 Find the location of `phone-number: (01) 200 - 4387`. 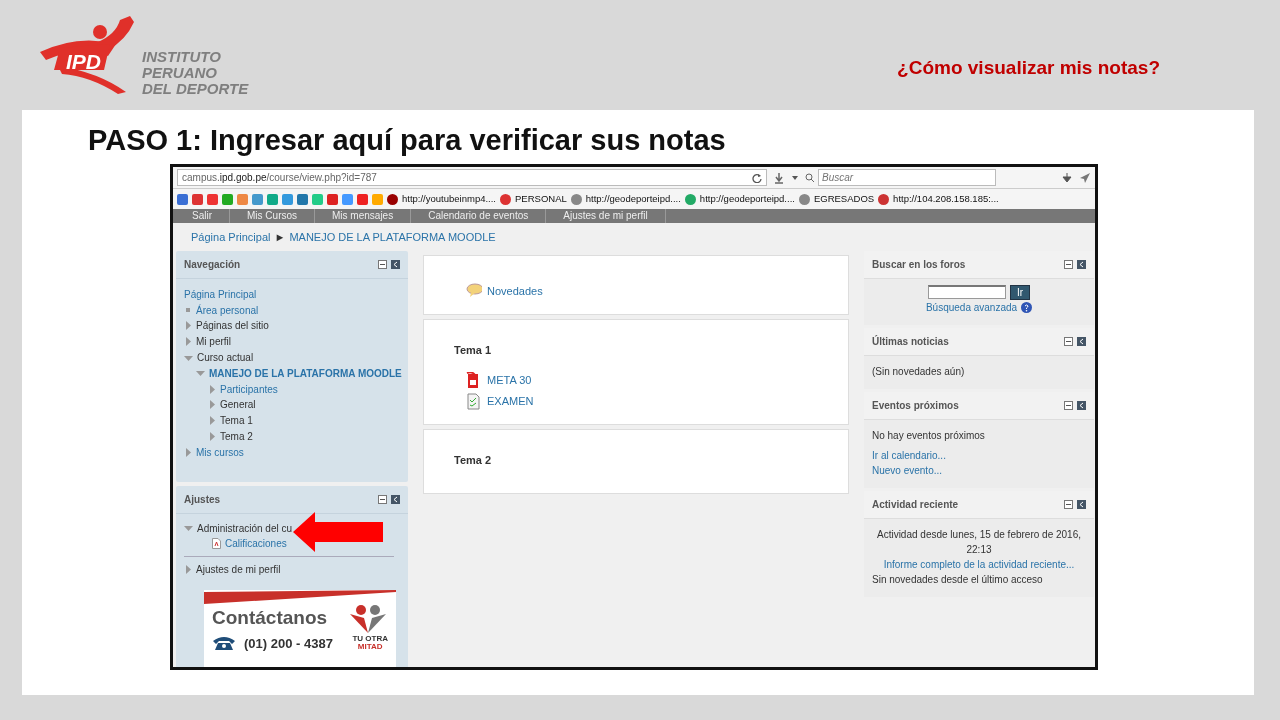

phone-number: (01) 200 - 4387 is located at coordinates (288, 643).